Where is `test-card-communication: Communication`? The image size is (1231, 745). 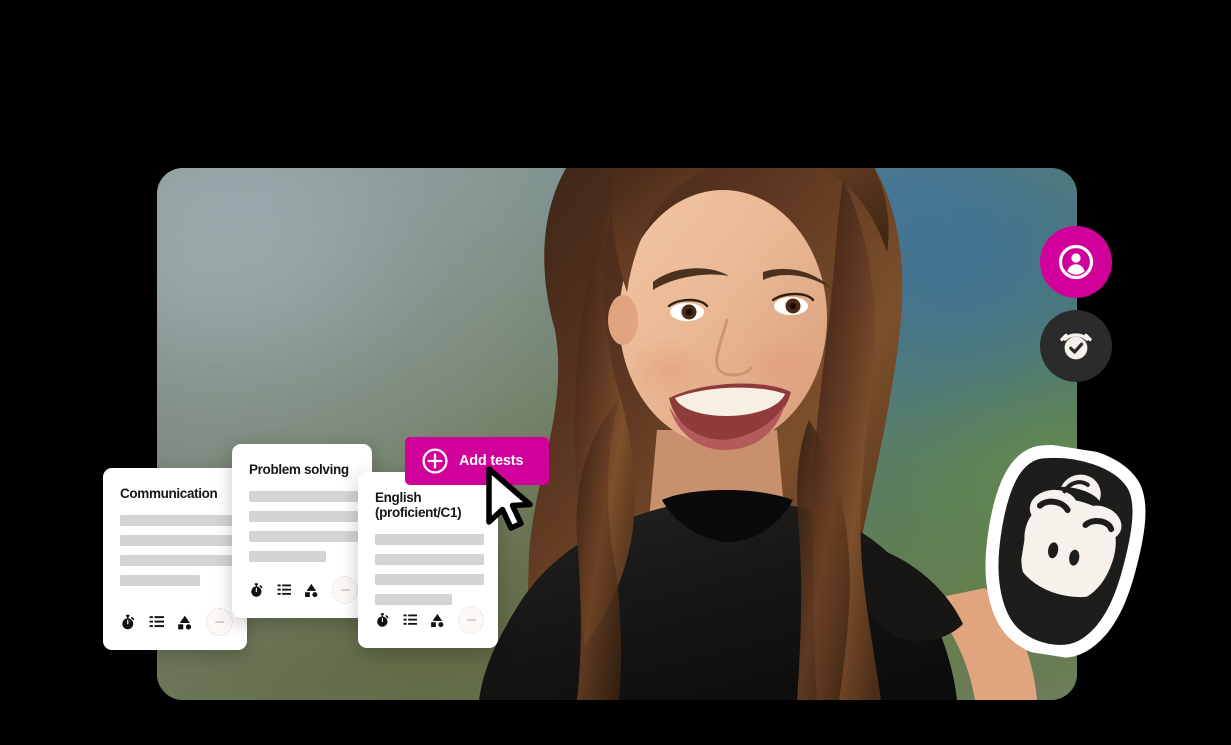
test-card-communication: Communication is located at coordinates (175, 559).